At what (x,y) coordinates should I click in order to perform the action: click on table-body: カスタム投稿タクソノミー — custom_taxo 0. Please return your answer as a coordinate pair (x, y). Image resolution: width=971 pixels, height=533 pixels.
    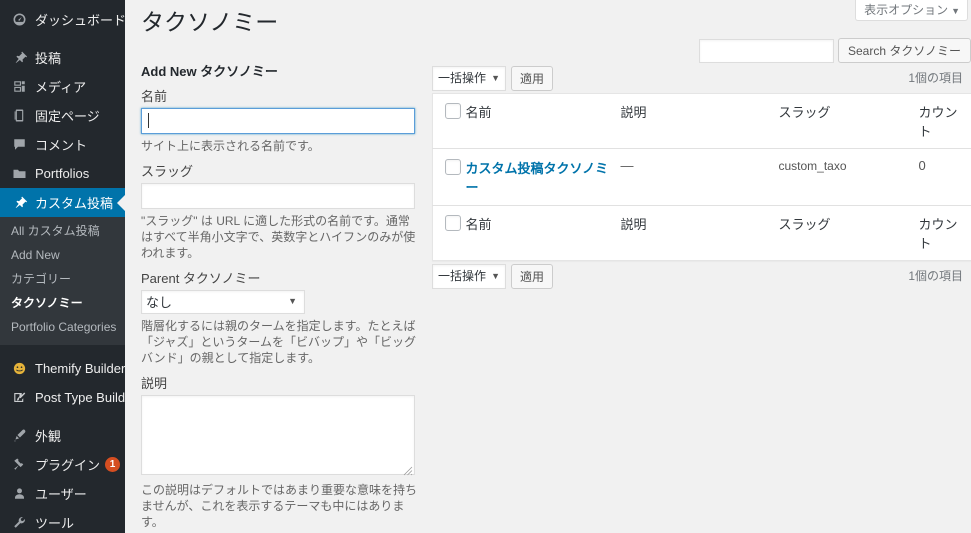
    Looking at the image, I should click on (701, 177).